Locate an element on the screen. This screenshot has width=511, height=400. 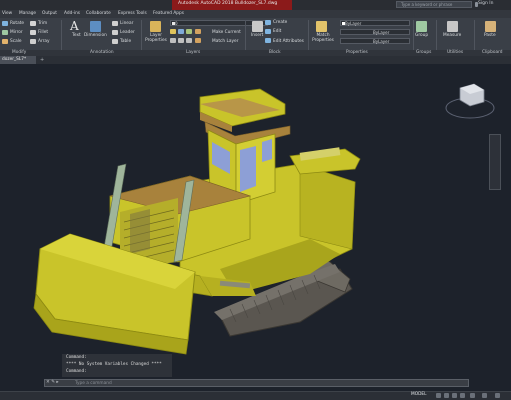
linear-button: Linear is located at coordinates (126, 23).